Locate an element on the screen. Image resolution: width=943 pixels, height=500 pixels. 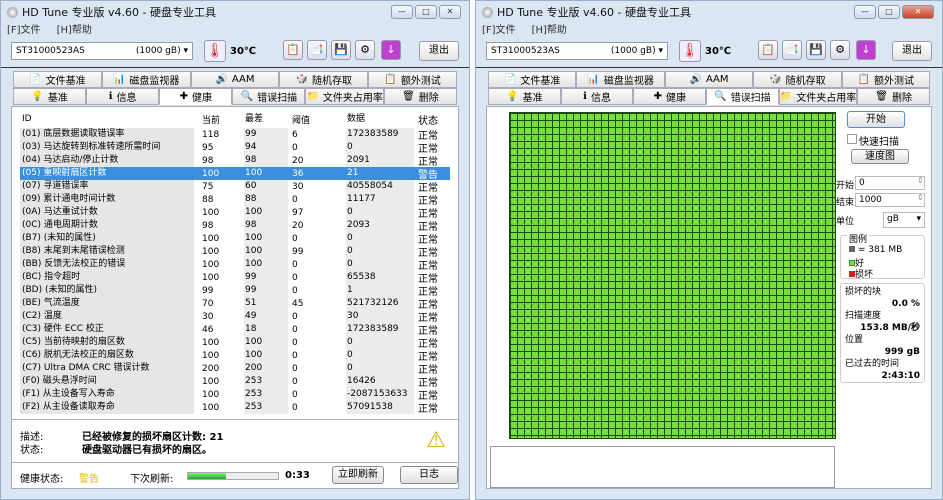
table-row: (0C) 通电周期计数 98 98 20 2093 正常 is located at coordinates (235, 226).